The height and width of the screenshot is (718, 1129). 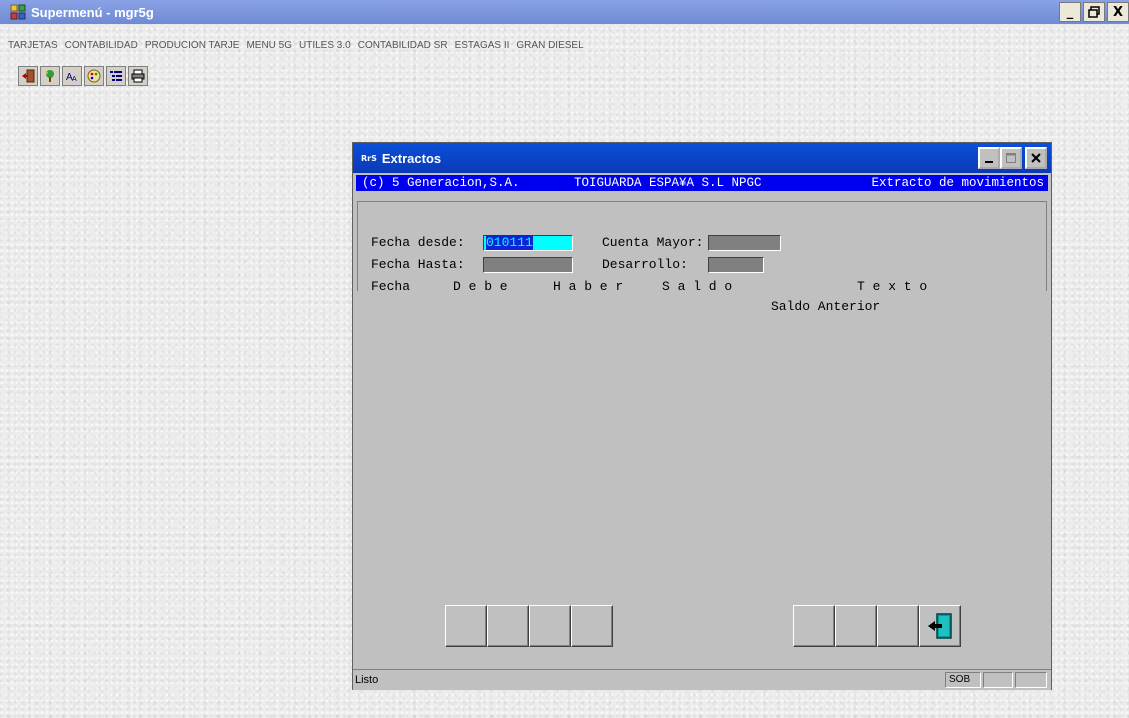 I want to click on fecha-desde-selected-text: 010111, so click(x=509, y=242).